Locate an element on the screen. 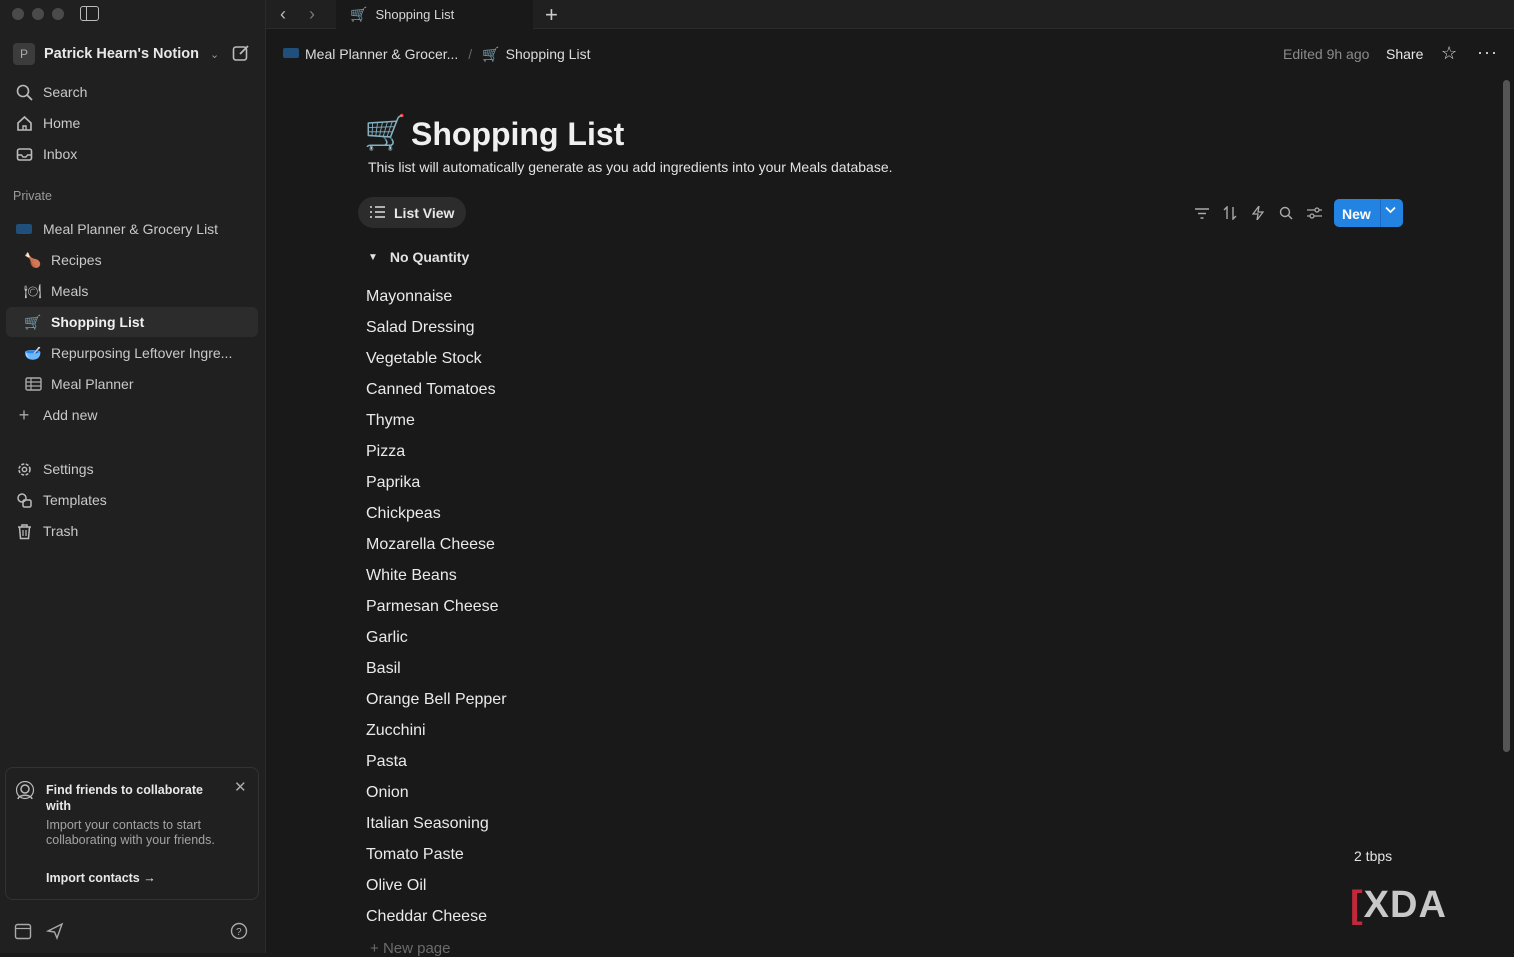  help-icon: ? is located at coordinates (239, 933).